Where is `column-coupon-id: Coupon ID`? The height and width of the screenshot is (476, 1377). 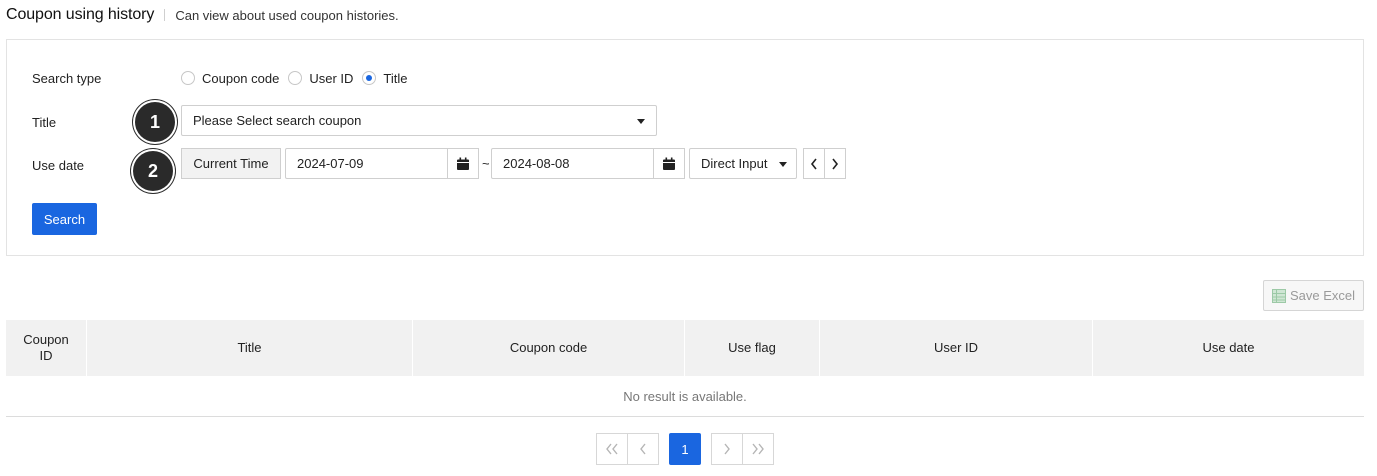
column-coupon-id: Coupon ID is located at coordinates (46, 348).